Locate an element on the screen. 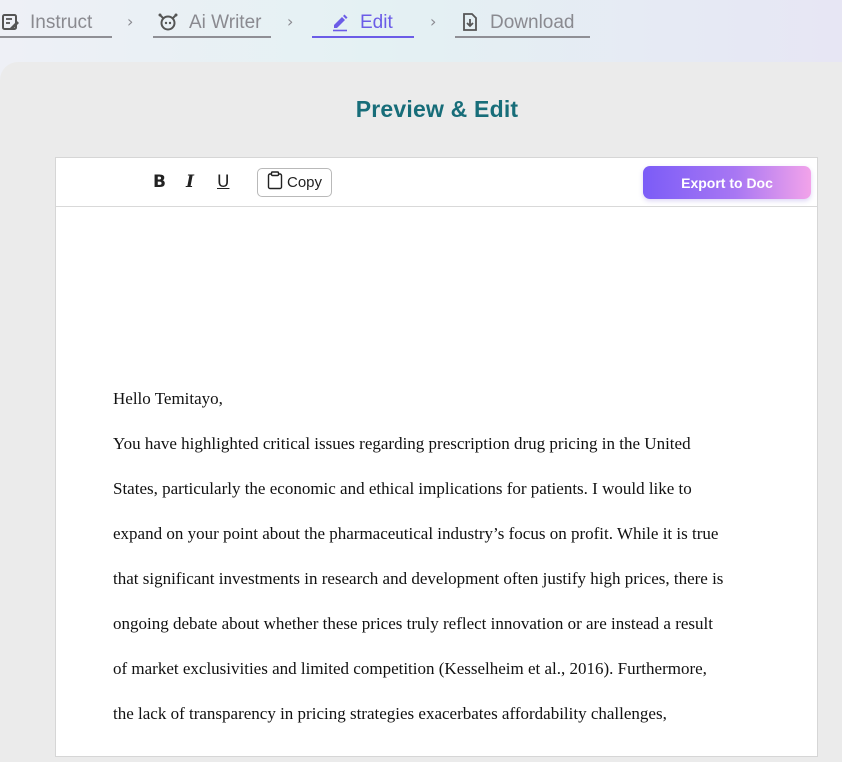  export-to-doc-button: Export to Doc is located at coordinates (727, 182).